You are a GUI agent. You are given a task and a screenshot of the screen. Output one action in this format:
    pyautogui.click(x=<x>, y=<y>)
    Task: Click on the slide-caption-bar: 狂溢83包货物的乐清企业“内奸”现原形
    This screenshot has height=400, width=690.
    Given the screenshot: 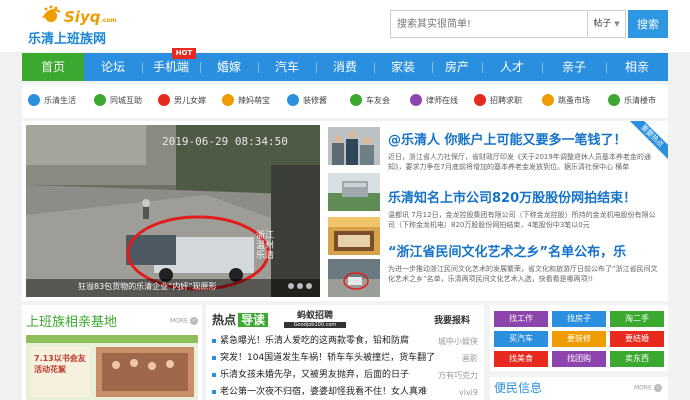 What is the action you would take?
    pyautogui.click(x=173, y=288)
    